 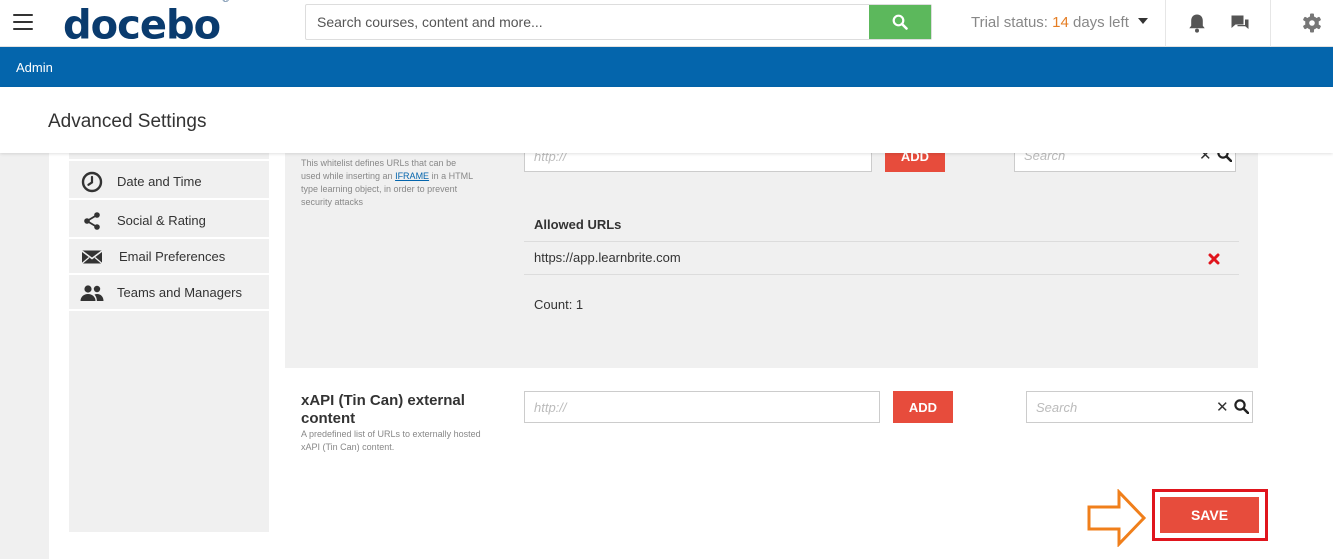 What do you see at coordinates (1197, 23) in the screenshot?
I see `bell-icon` at bounding box center [1197, 23].